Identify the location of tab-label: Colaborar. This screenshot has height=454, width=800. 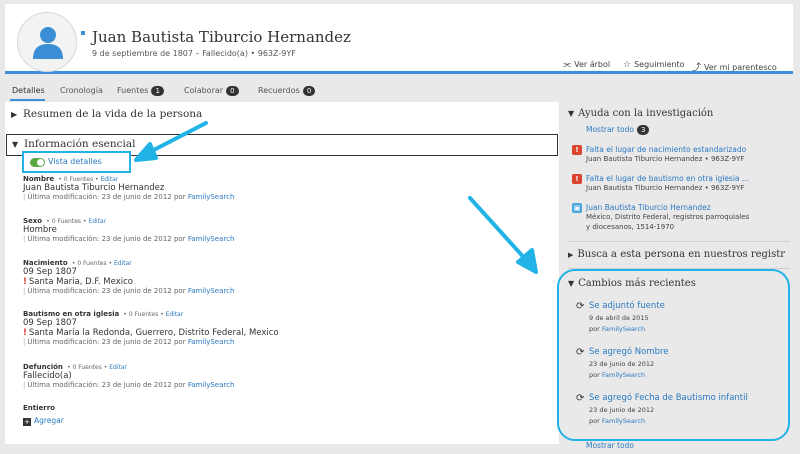
(204, 90).